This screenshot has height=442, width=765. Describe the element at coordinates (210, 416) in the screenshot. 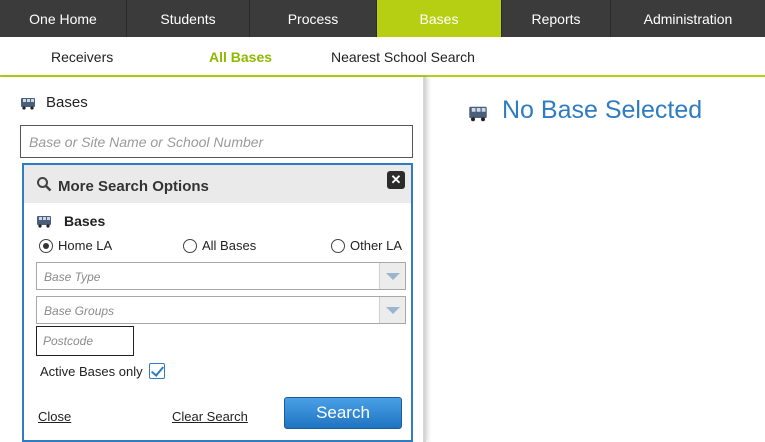

I see `clear-search-link: Clear Search` at that location.